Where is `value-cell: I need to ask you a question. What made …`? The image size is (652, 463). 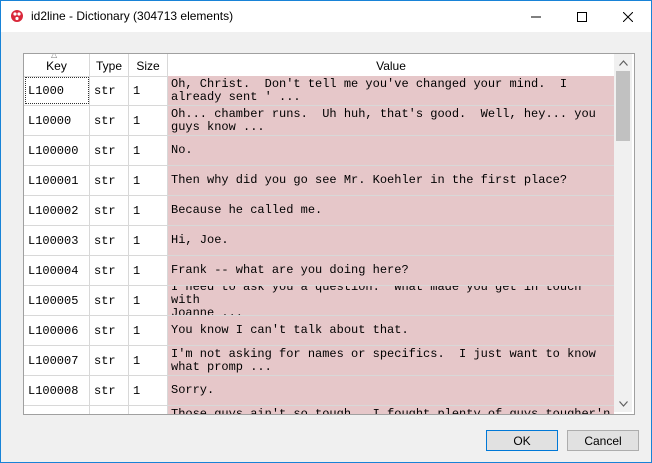
value-cell: I need to ask you a question. What made … is located at coordinates (391, 300).